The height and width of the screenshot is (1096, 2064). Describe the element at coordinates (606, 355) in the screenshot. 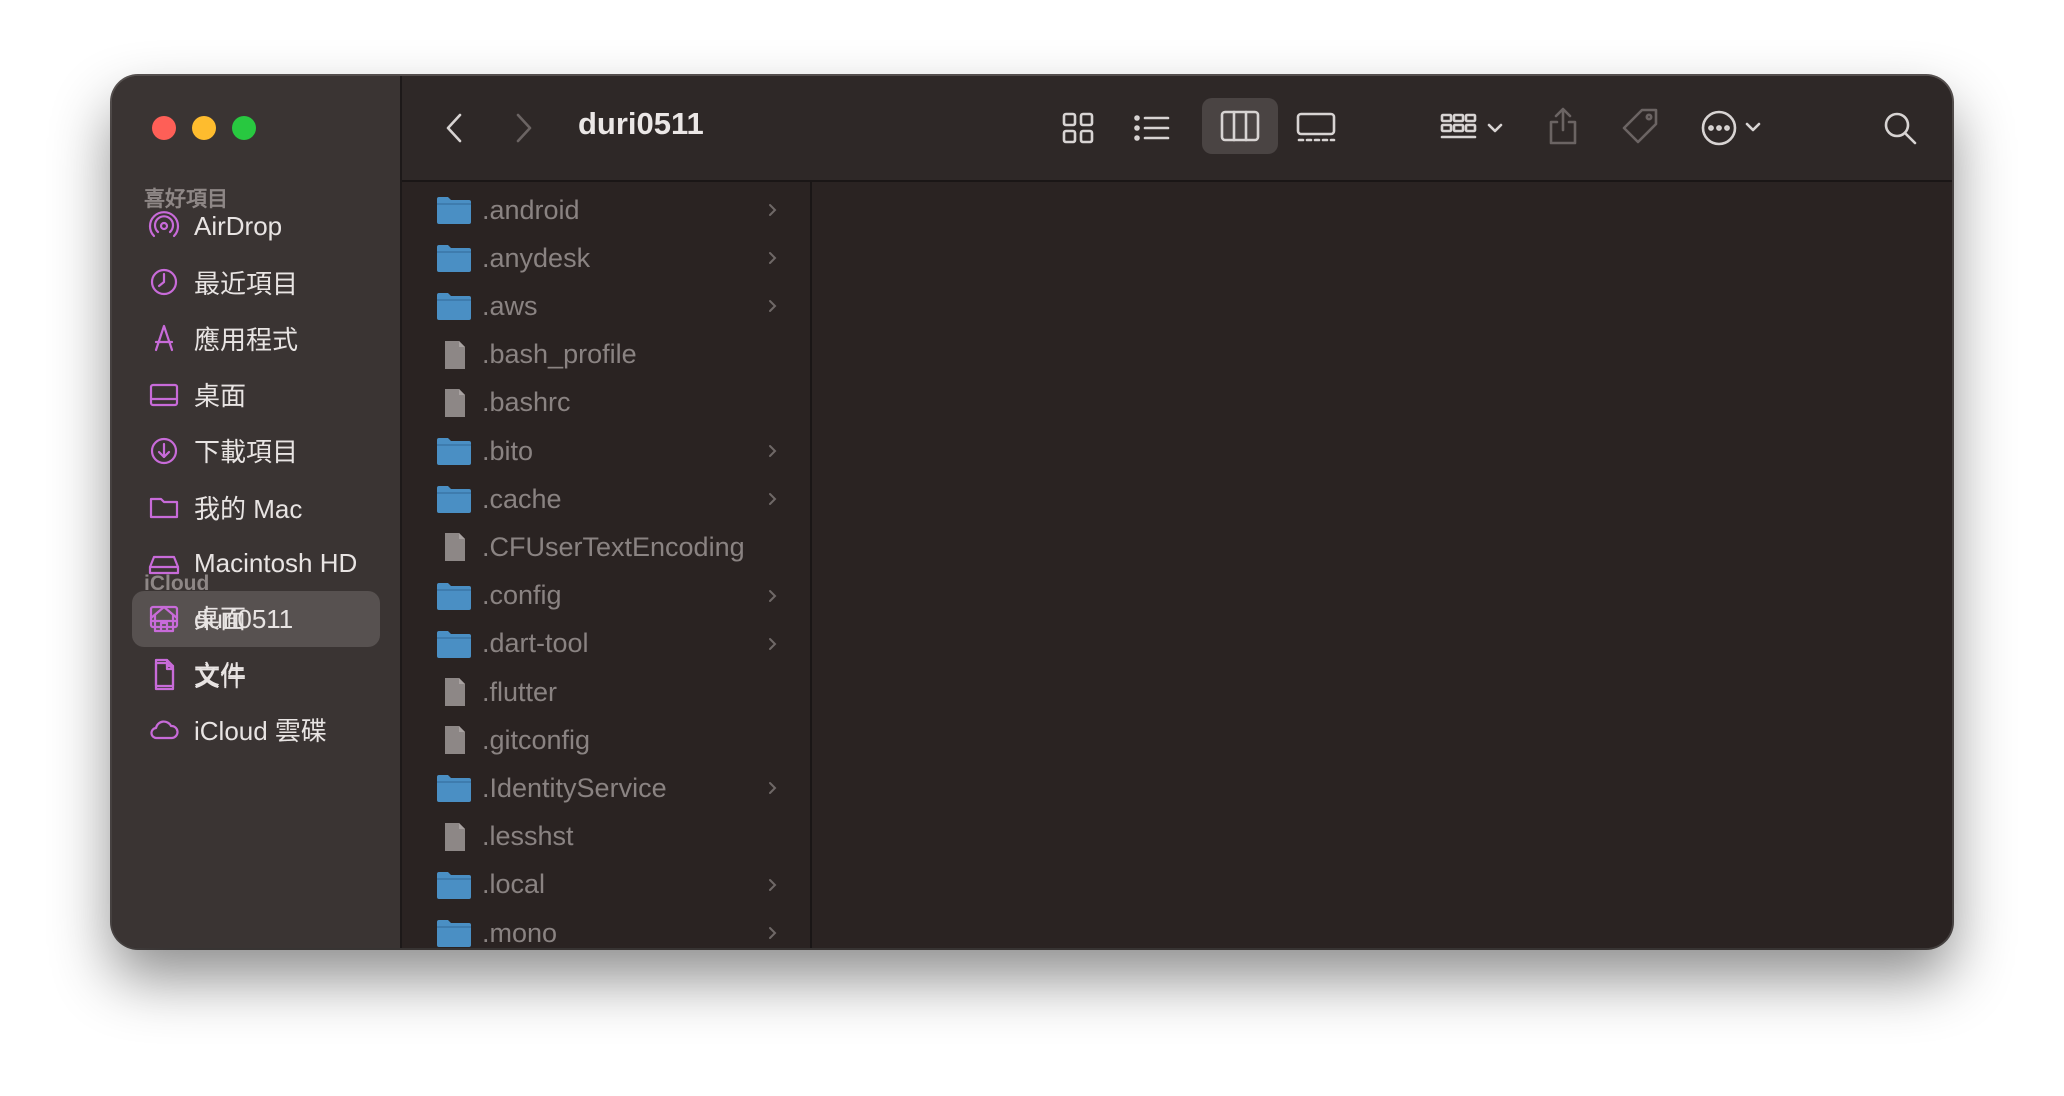

I see `file-row: .bash_profile` at that location.